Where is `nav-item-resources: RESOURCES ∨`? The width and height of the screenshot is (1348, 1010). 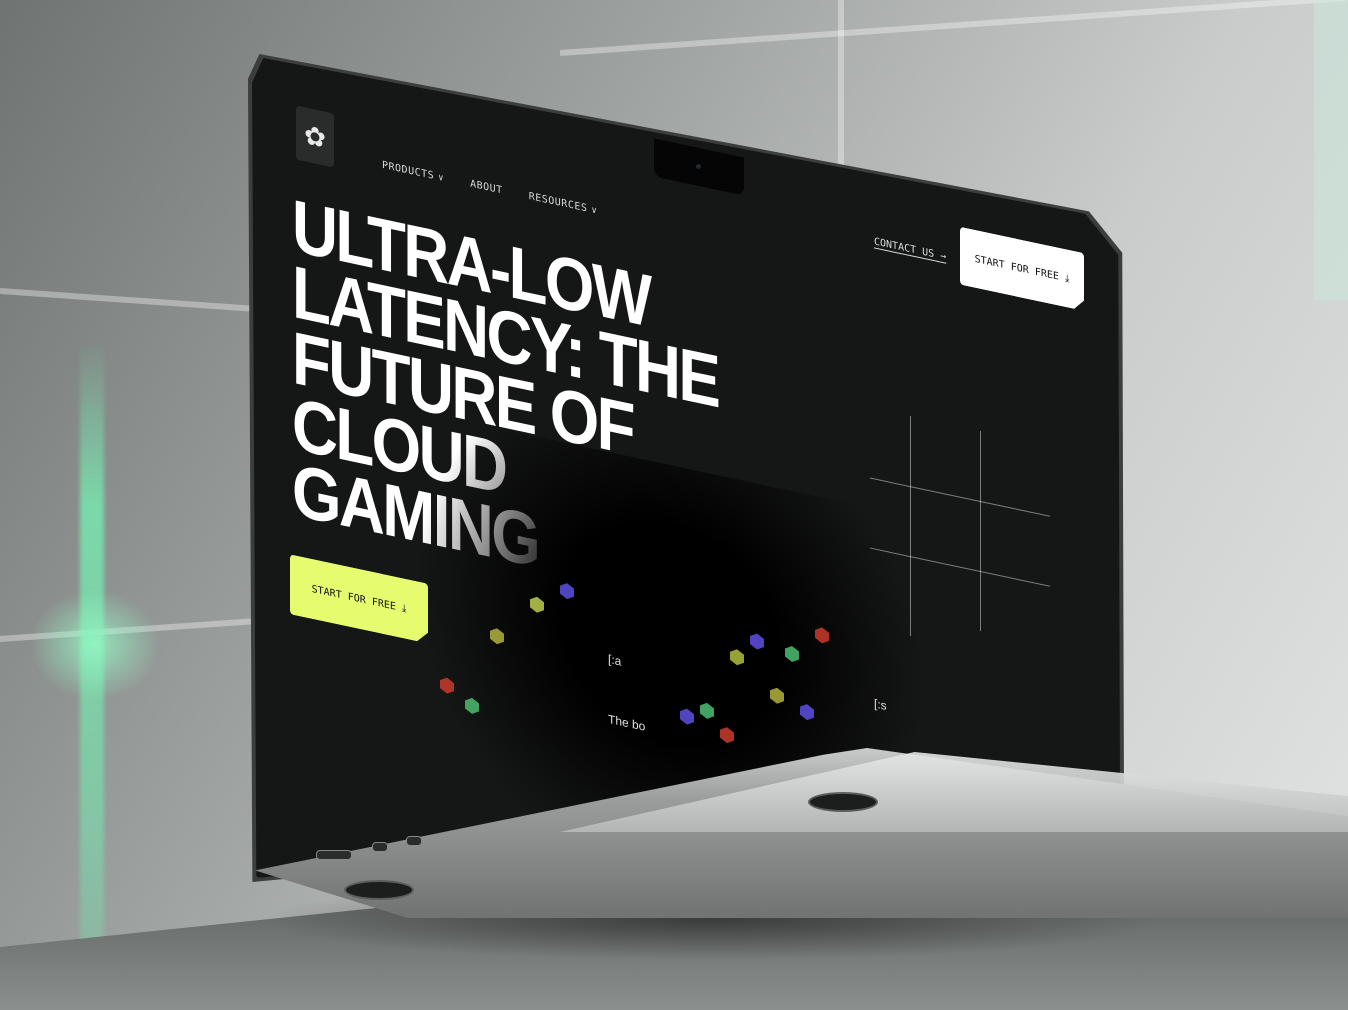
nav-item-resources: RESOURCES ∨ is located at coordinates (563, 204).